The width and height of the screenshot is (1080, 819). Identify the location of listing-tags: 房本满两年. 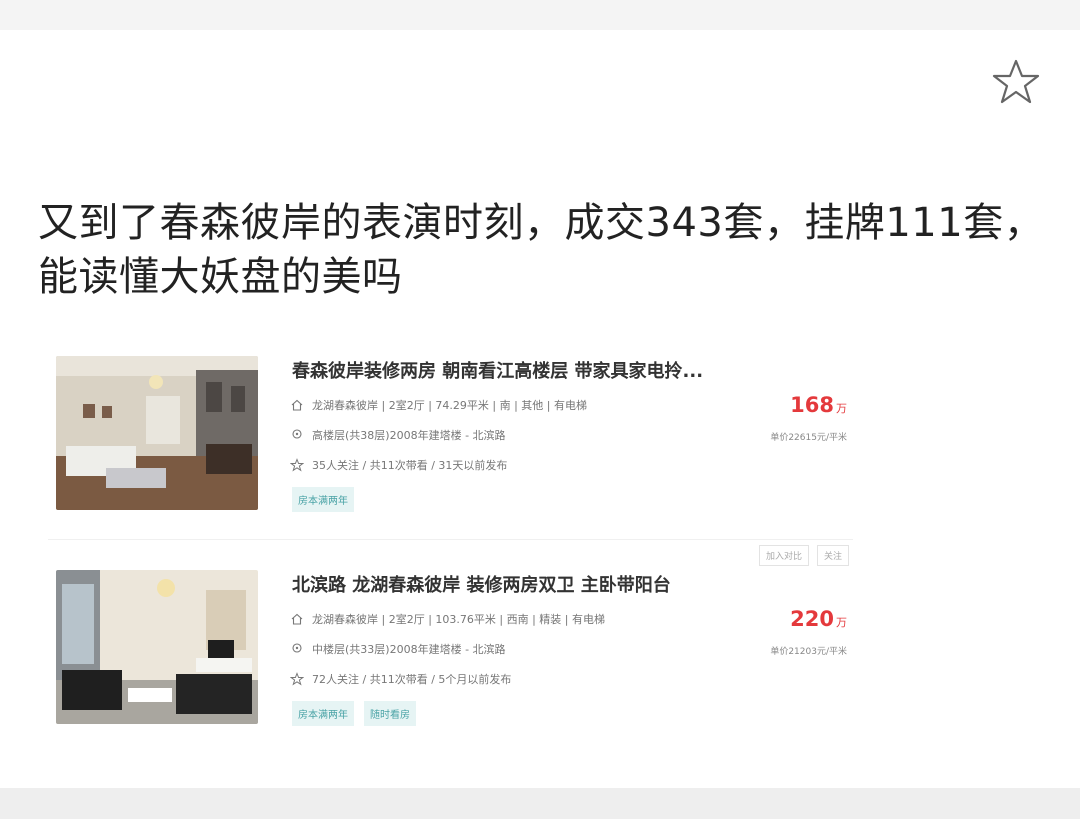
(323, 499).